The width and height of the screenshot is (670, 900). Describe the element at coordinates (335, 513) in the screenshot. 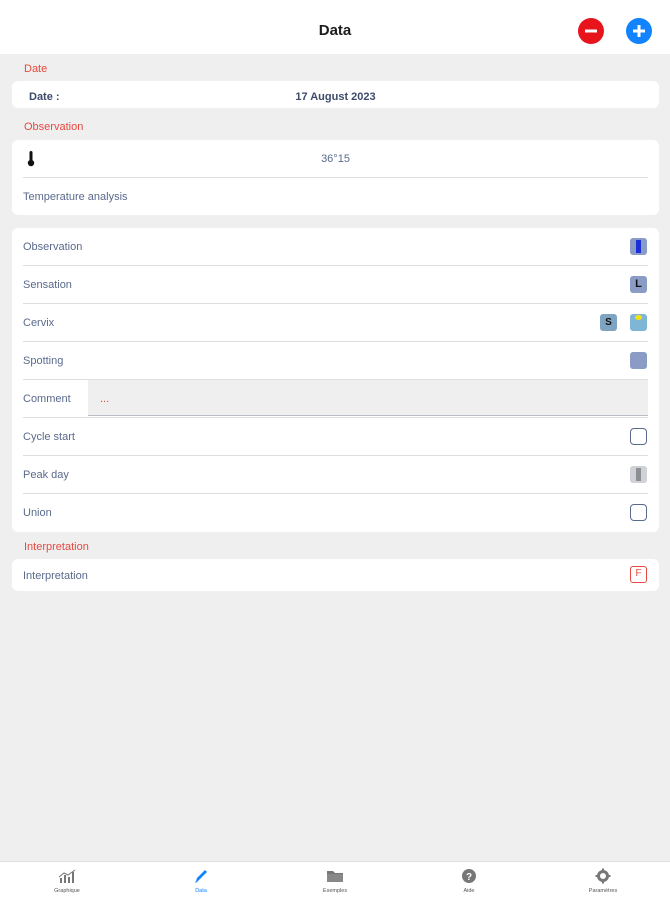

I see `union-row: Union` at that location.